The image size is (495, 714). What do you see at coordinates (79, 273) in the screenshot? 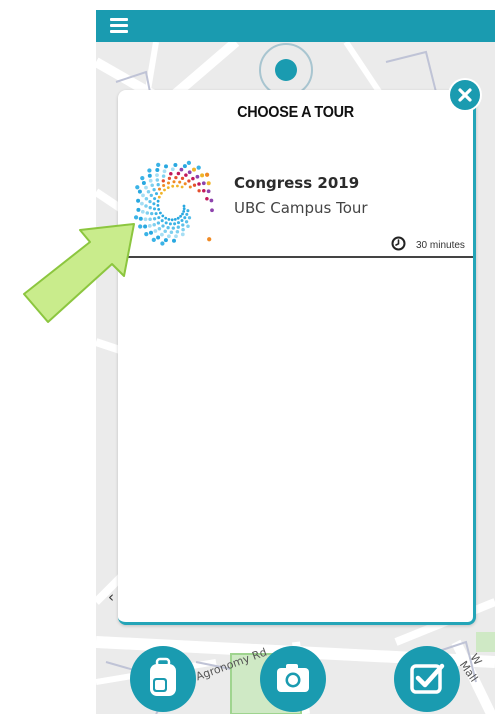
I see `green-arrow-pointer` at bounding box center [79, 273].